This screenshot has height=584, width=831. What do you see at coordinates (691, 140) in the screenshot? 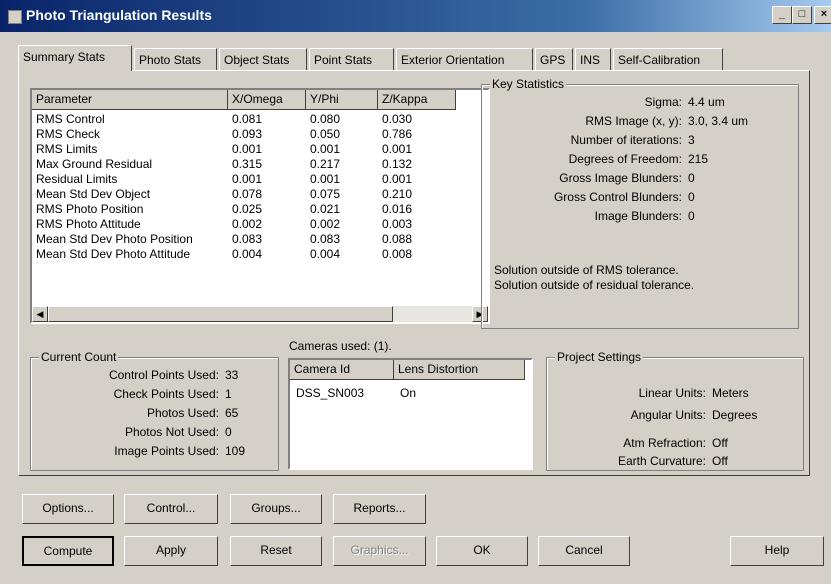
I see `key-stat-value: 3` at bounding box center [691, 140].